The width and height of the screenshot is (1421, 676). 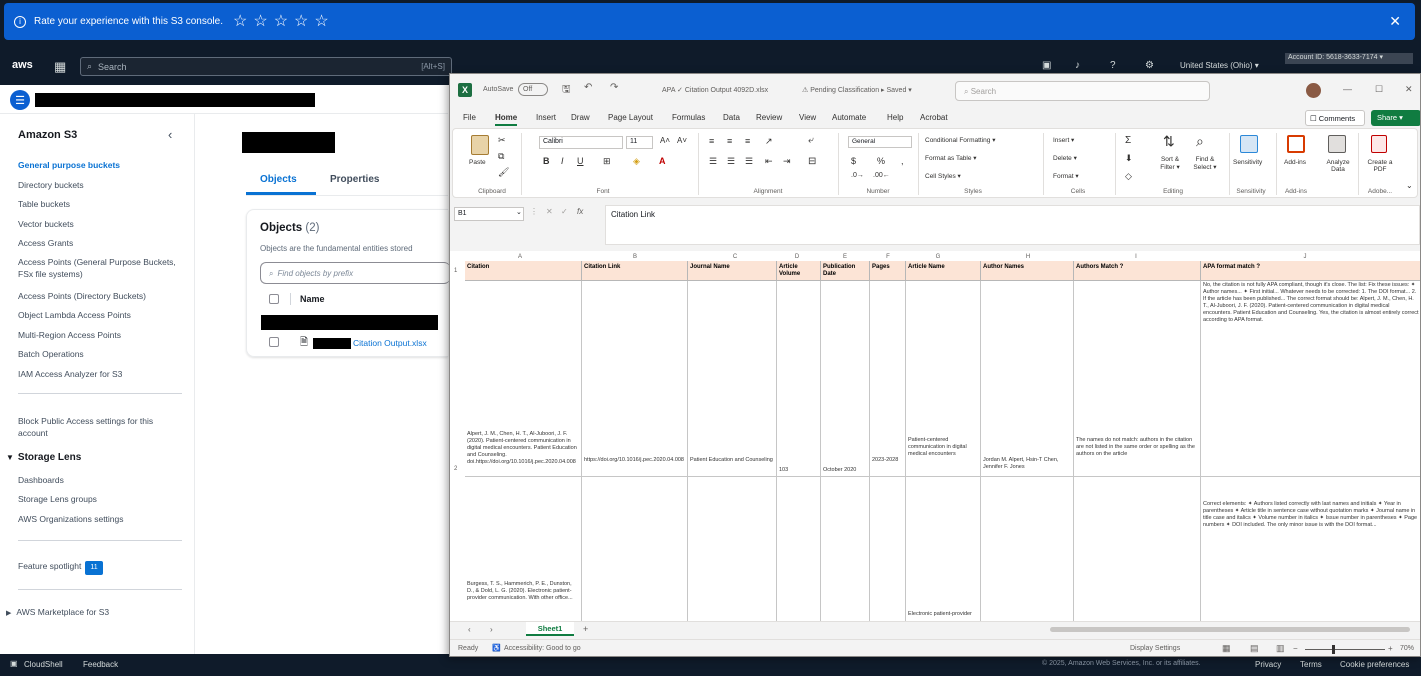 I want to click on find-select-icon: ⌕, so click(x=1200, y=141).